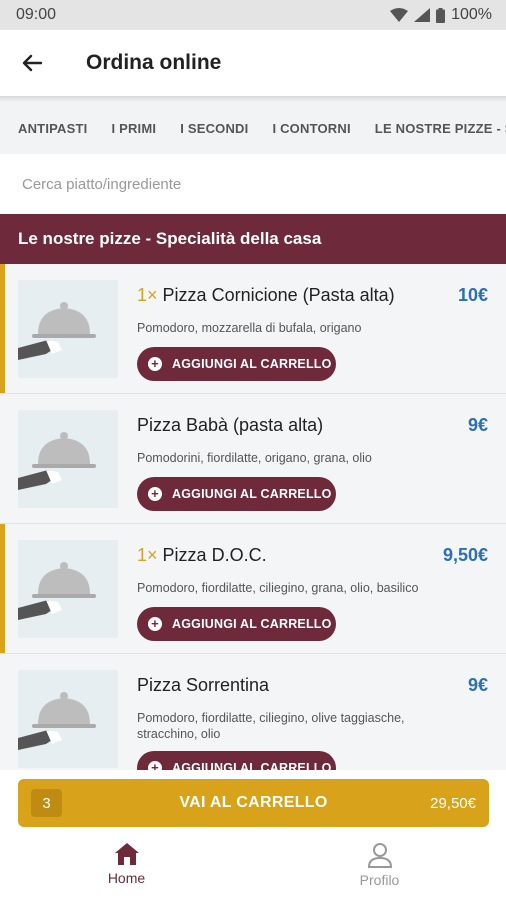 The image size is (506, 900). What do you see at coordinates (214, 128) in the screenshot?
I see `tab-i-secondi: I SECONDI` at bounding box center [214, 128].